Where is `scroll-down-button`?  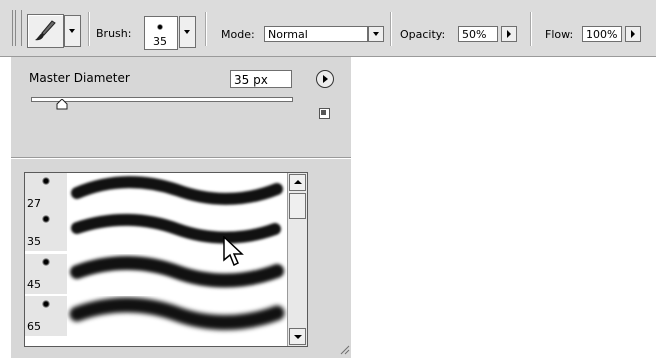 scroll-down-button is located at coordinates (297, 336).